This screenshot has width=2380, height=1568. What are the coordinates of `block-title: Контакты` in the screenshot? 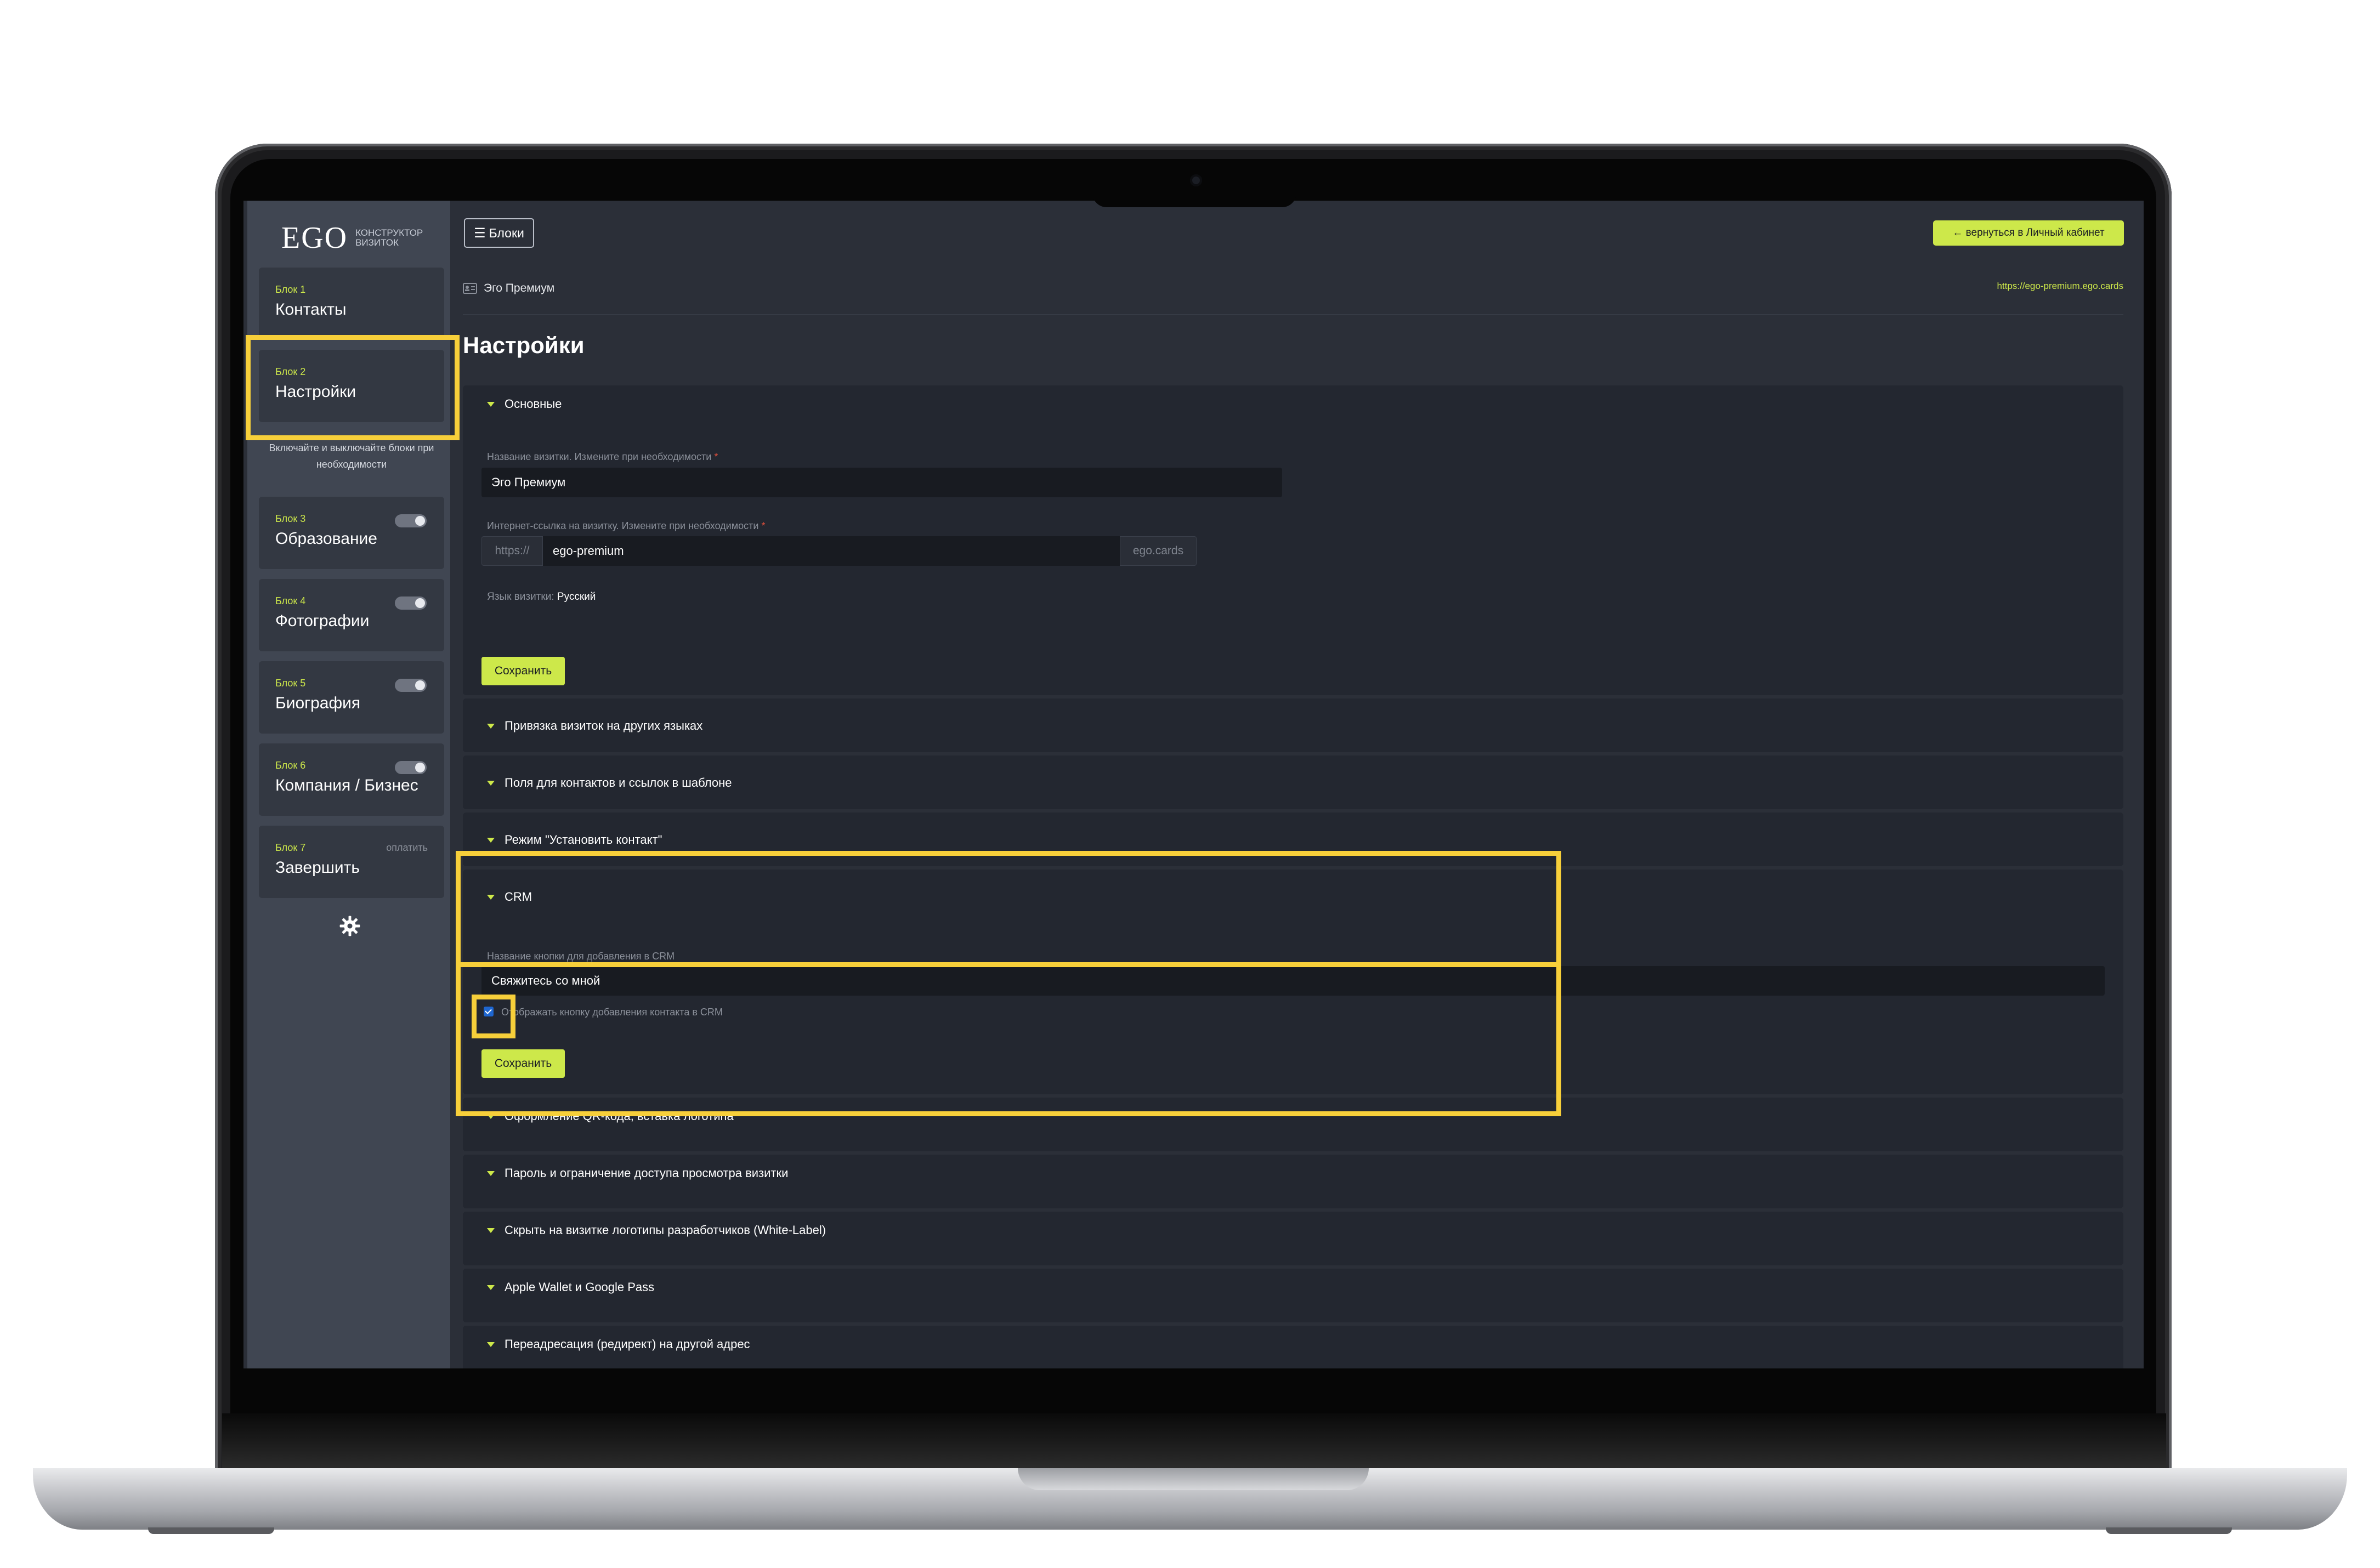 It's located at (311, 309).